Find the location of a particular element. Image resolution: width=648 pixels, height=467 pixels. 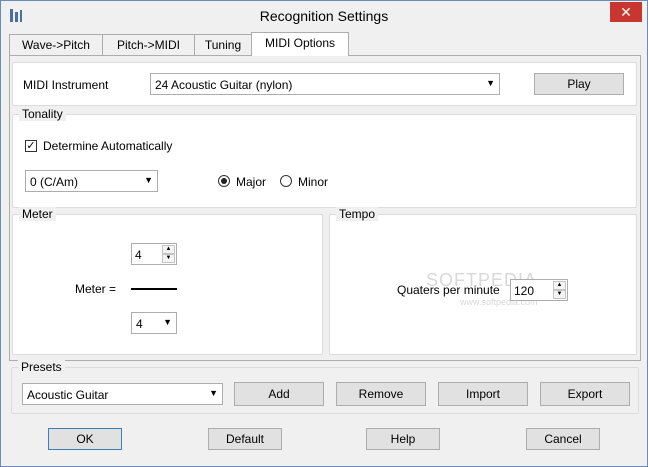

tempo-spinner: 120 ▲ ▼ is located at coordinates (539, 290).